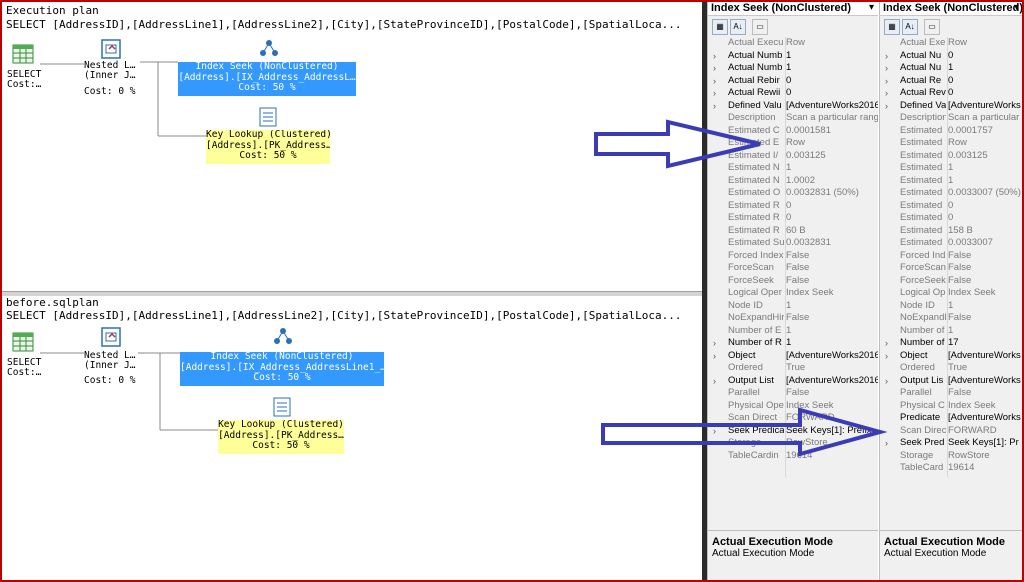 The height and width of the screenshot is (582, 1024). I want to click on annotation-arrow-predicate, so click(744, 432).